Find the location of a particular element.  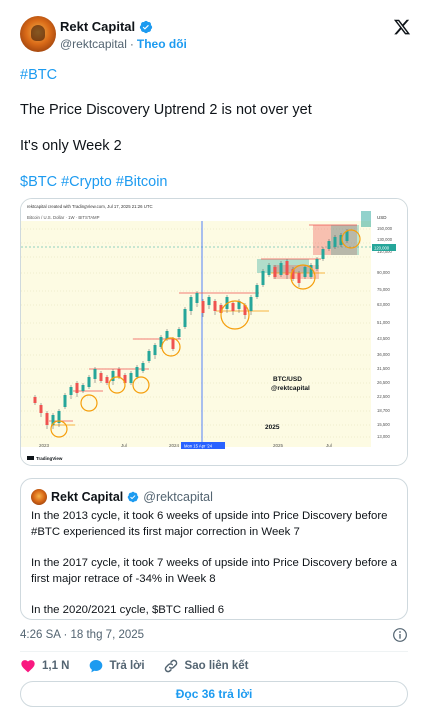

y-tick: 75,000 is located at coordinates (383, 289).